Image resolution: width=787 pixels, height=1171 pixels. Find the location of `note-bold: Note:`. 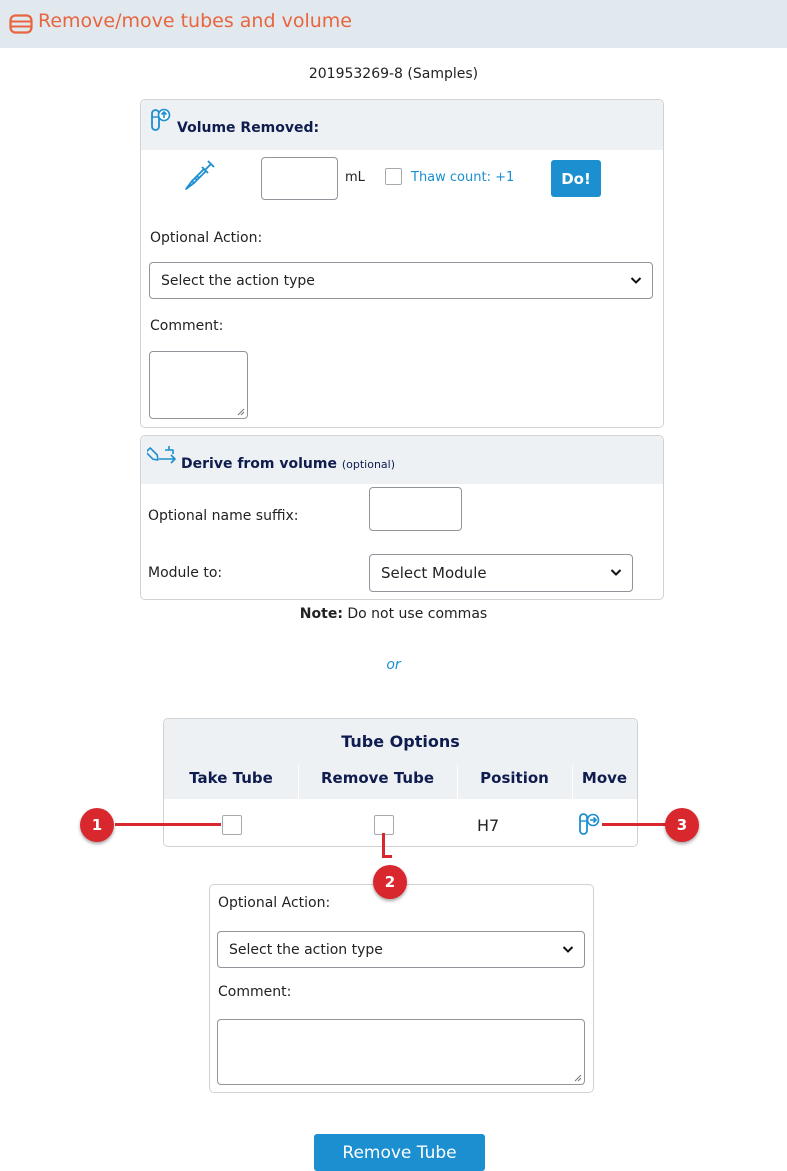

note-bold: Note: is located at coordinates (321, 614).